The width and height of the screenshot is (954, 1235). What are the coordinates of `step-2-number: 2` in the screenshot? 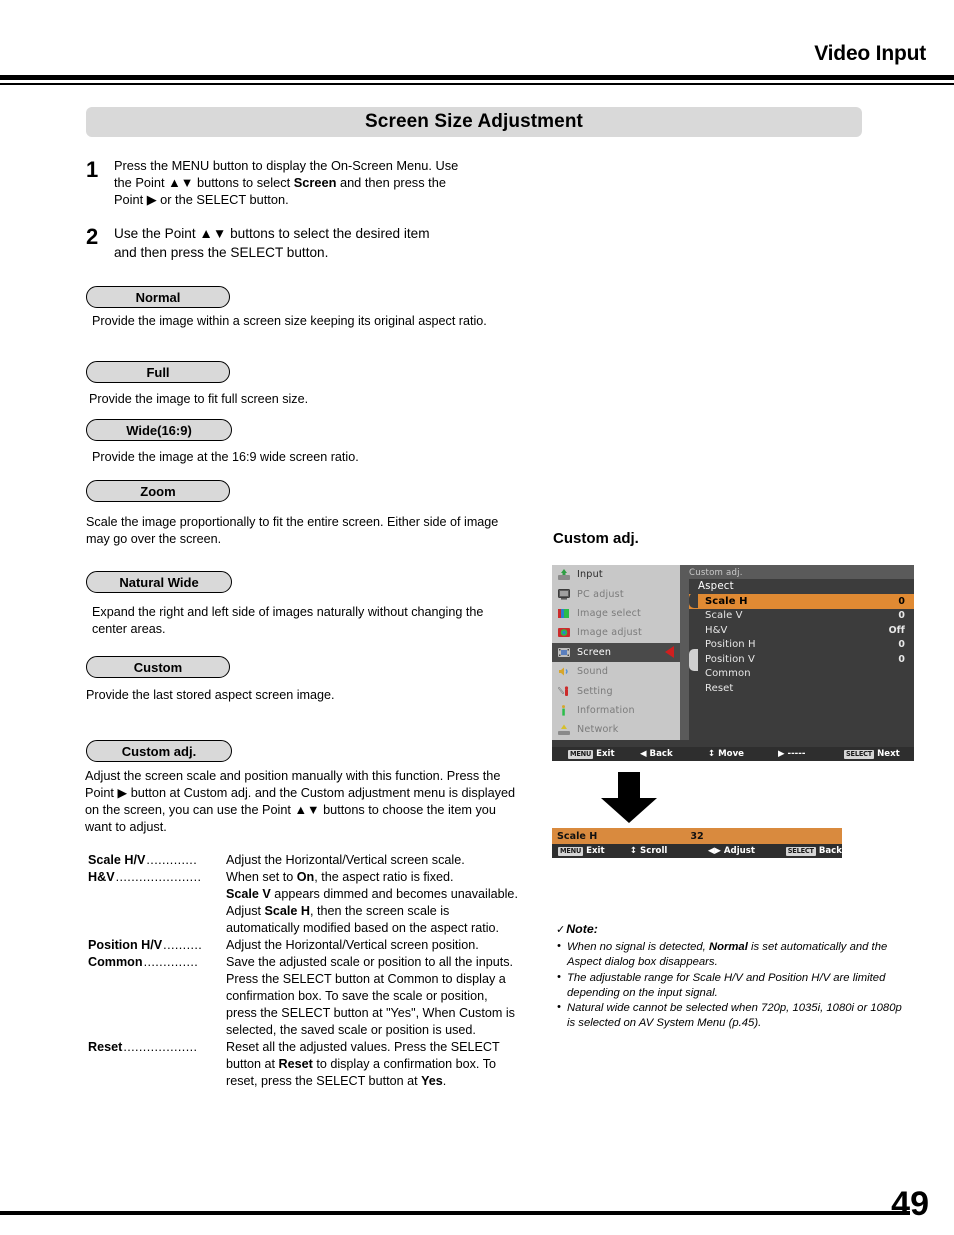 It's located at (92, 236).